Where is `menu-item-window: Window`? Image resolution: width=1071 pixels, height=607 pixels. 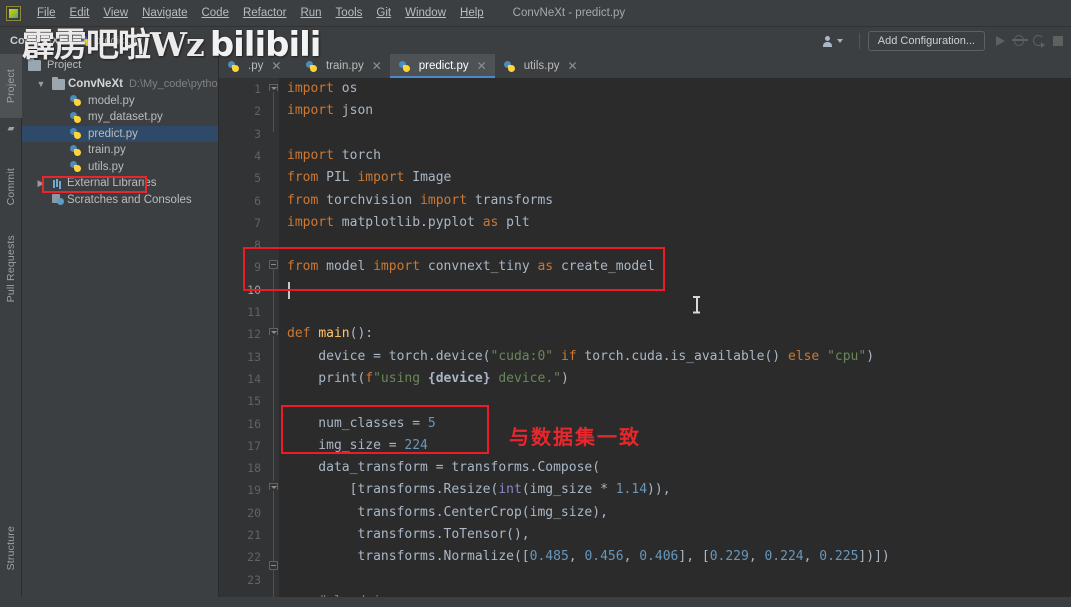
menu-item-window: Window is located at coordinates (425, 13).